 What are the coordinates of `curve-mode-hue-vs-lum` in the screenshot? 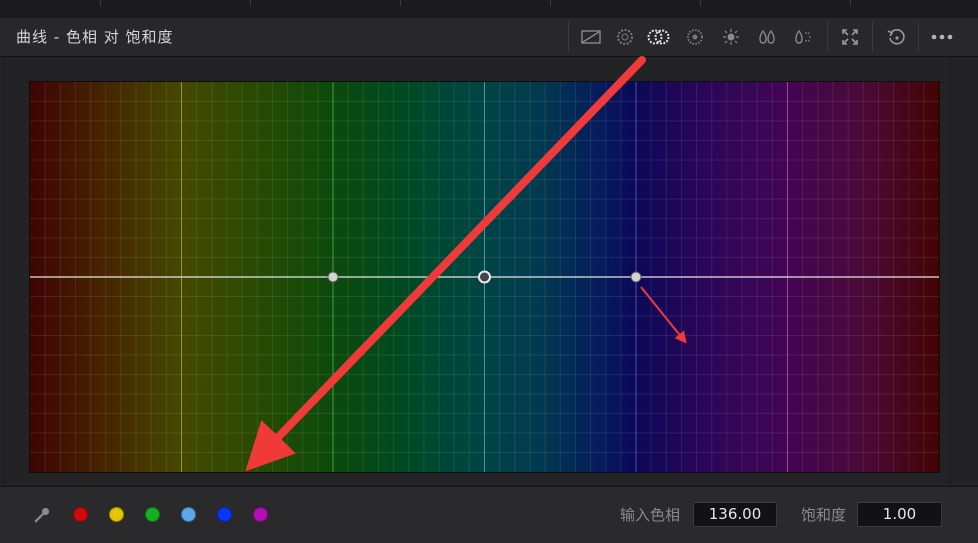 It's located at (695, 37).